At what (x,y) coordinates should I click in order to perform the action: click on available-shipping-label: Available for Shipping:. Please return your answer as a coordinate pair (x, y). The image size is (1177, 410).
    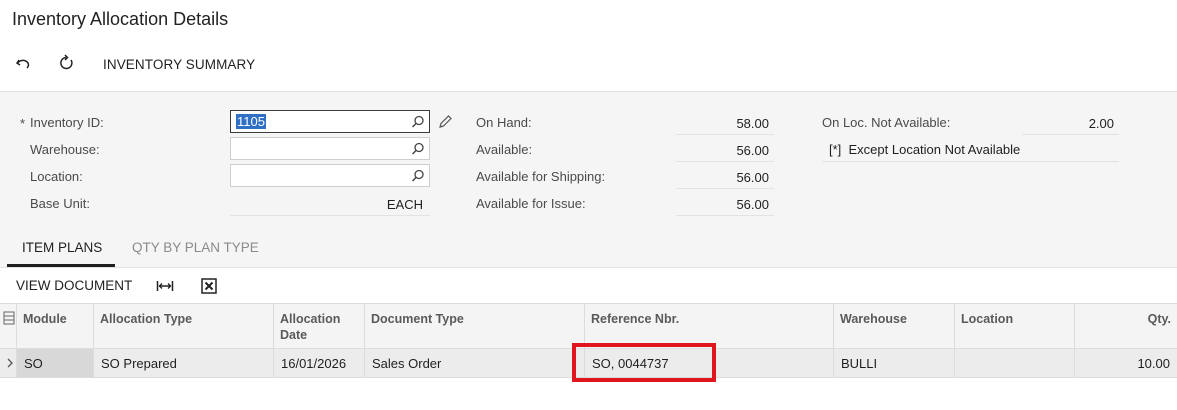
    Looking at the image, I should click on (541, 176).